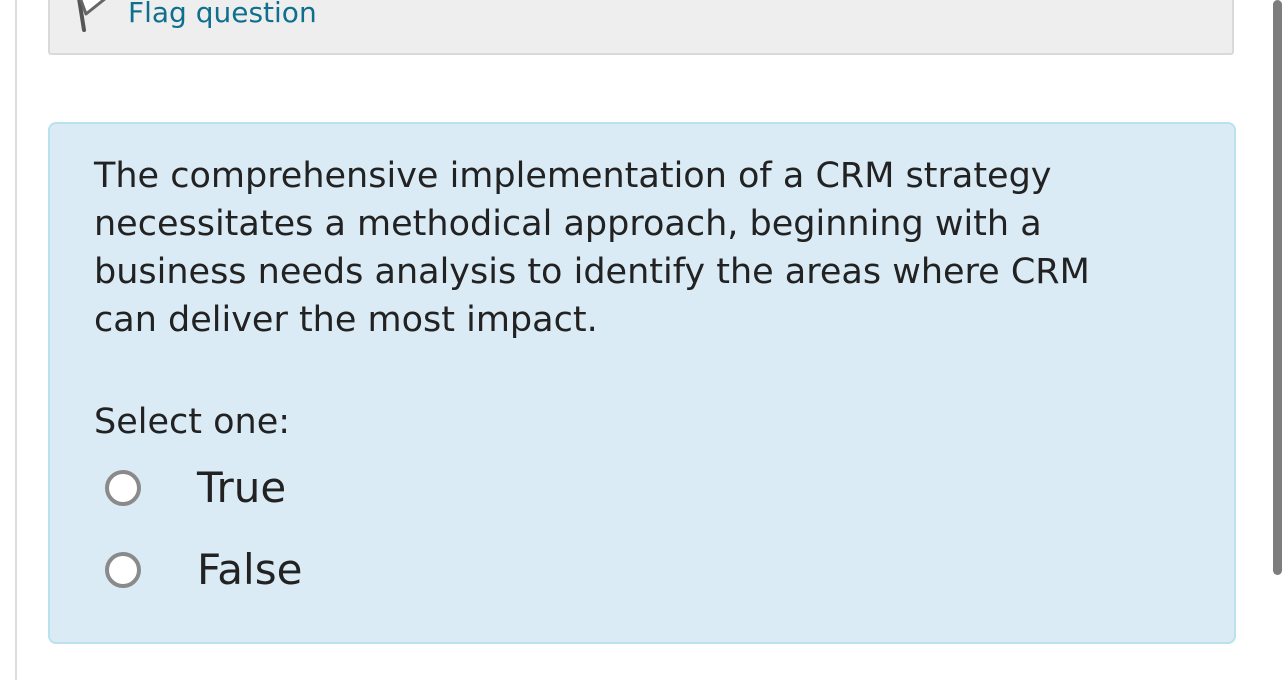 The width and height of the screenshot is (1284, 680). Describe the element at coordinates (92, 16) in the screenshot. I see `flag-icon` at that location.